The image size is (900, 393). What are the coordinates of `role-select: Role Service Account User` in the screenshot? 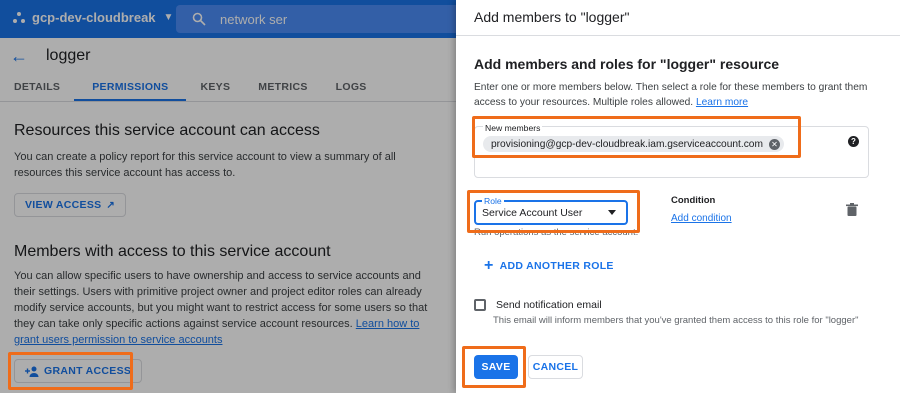 It's located at (551, 210).